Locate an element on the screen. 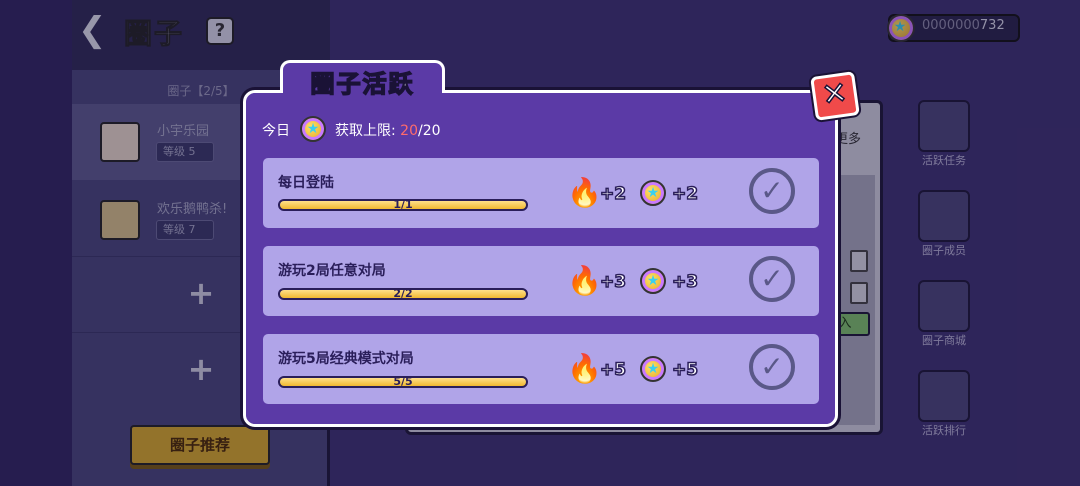 This screenshot has height=486, width=1080. progress-text: 5/5 is located at coordinates (403, 381).